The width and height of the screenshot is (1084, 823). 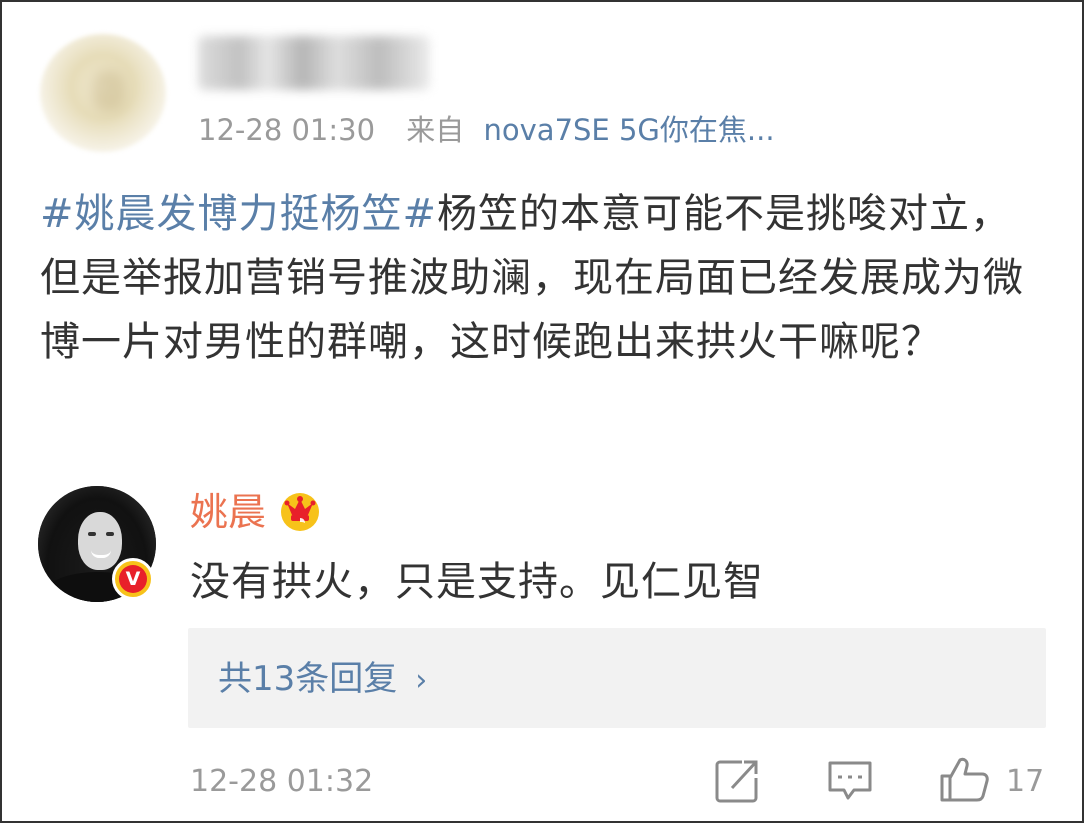 What do you see at coordinates (477, 582) in the screenshot?
I see `reply-text: 没有拱火，只是支持。见仁见智` at bounding box center [477, 582].